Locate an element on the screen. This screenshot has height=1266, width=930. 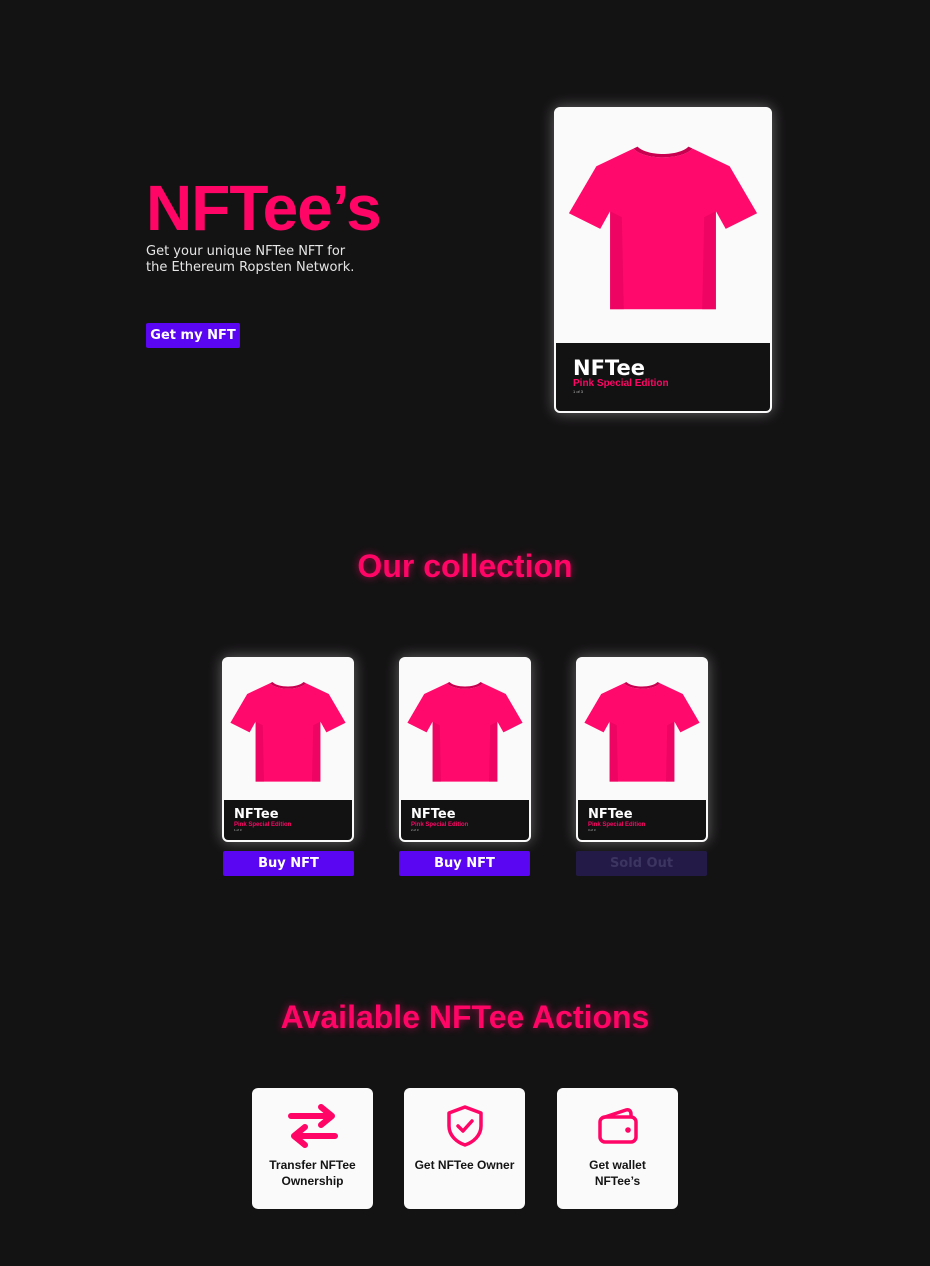
collection-card: NFTee Pink Special Edition 2 of 3 is located at coordinates (465, 749).